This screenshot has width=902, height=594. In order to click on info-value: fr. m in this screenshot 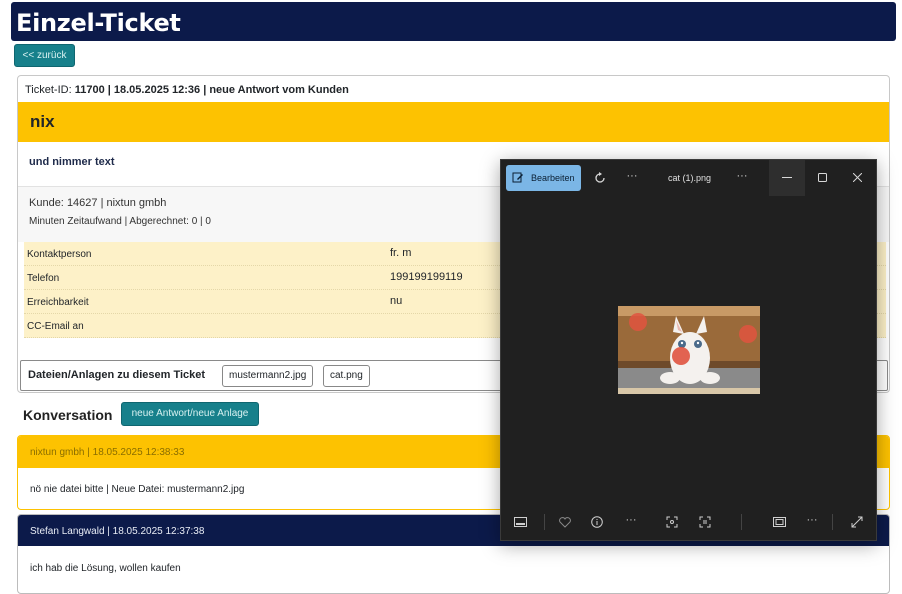, I will do `click(401, 253)`.